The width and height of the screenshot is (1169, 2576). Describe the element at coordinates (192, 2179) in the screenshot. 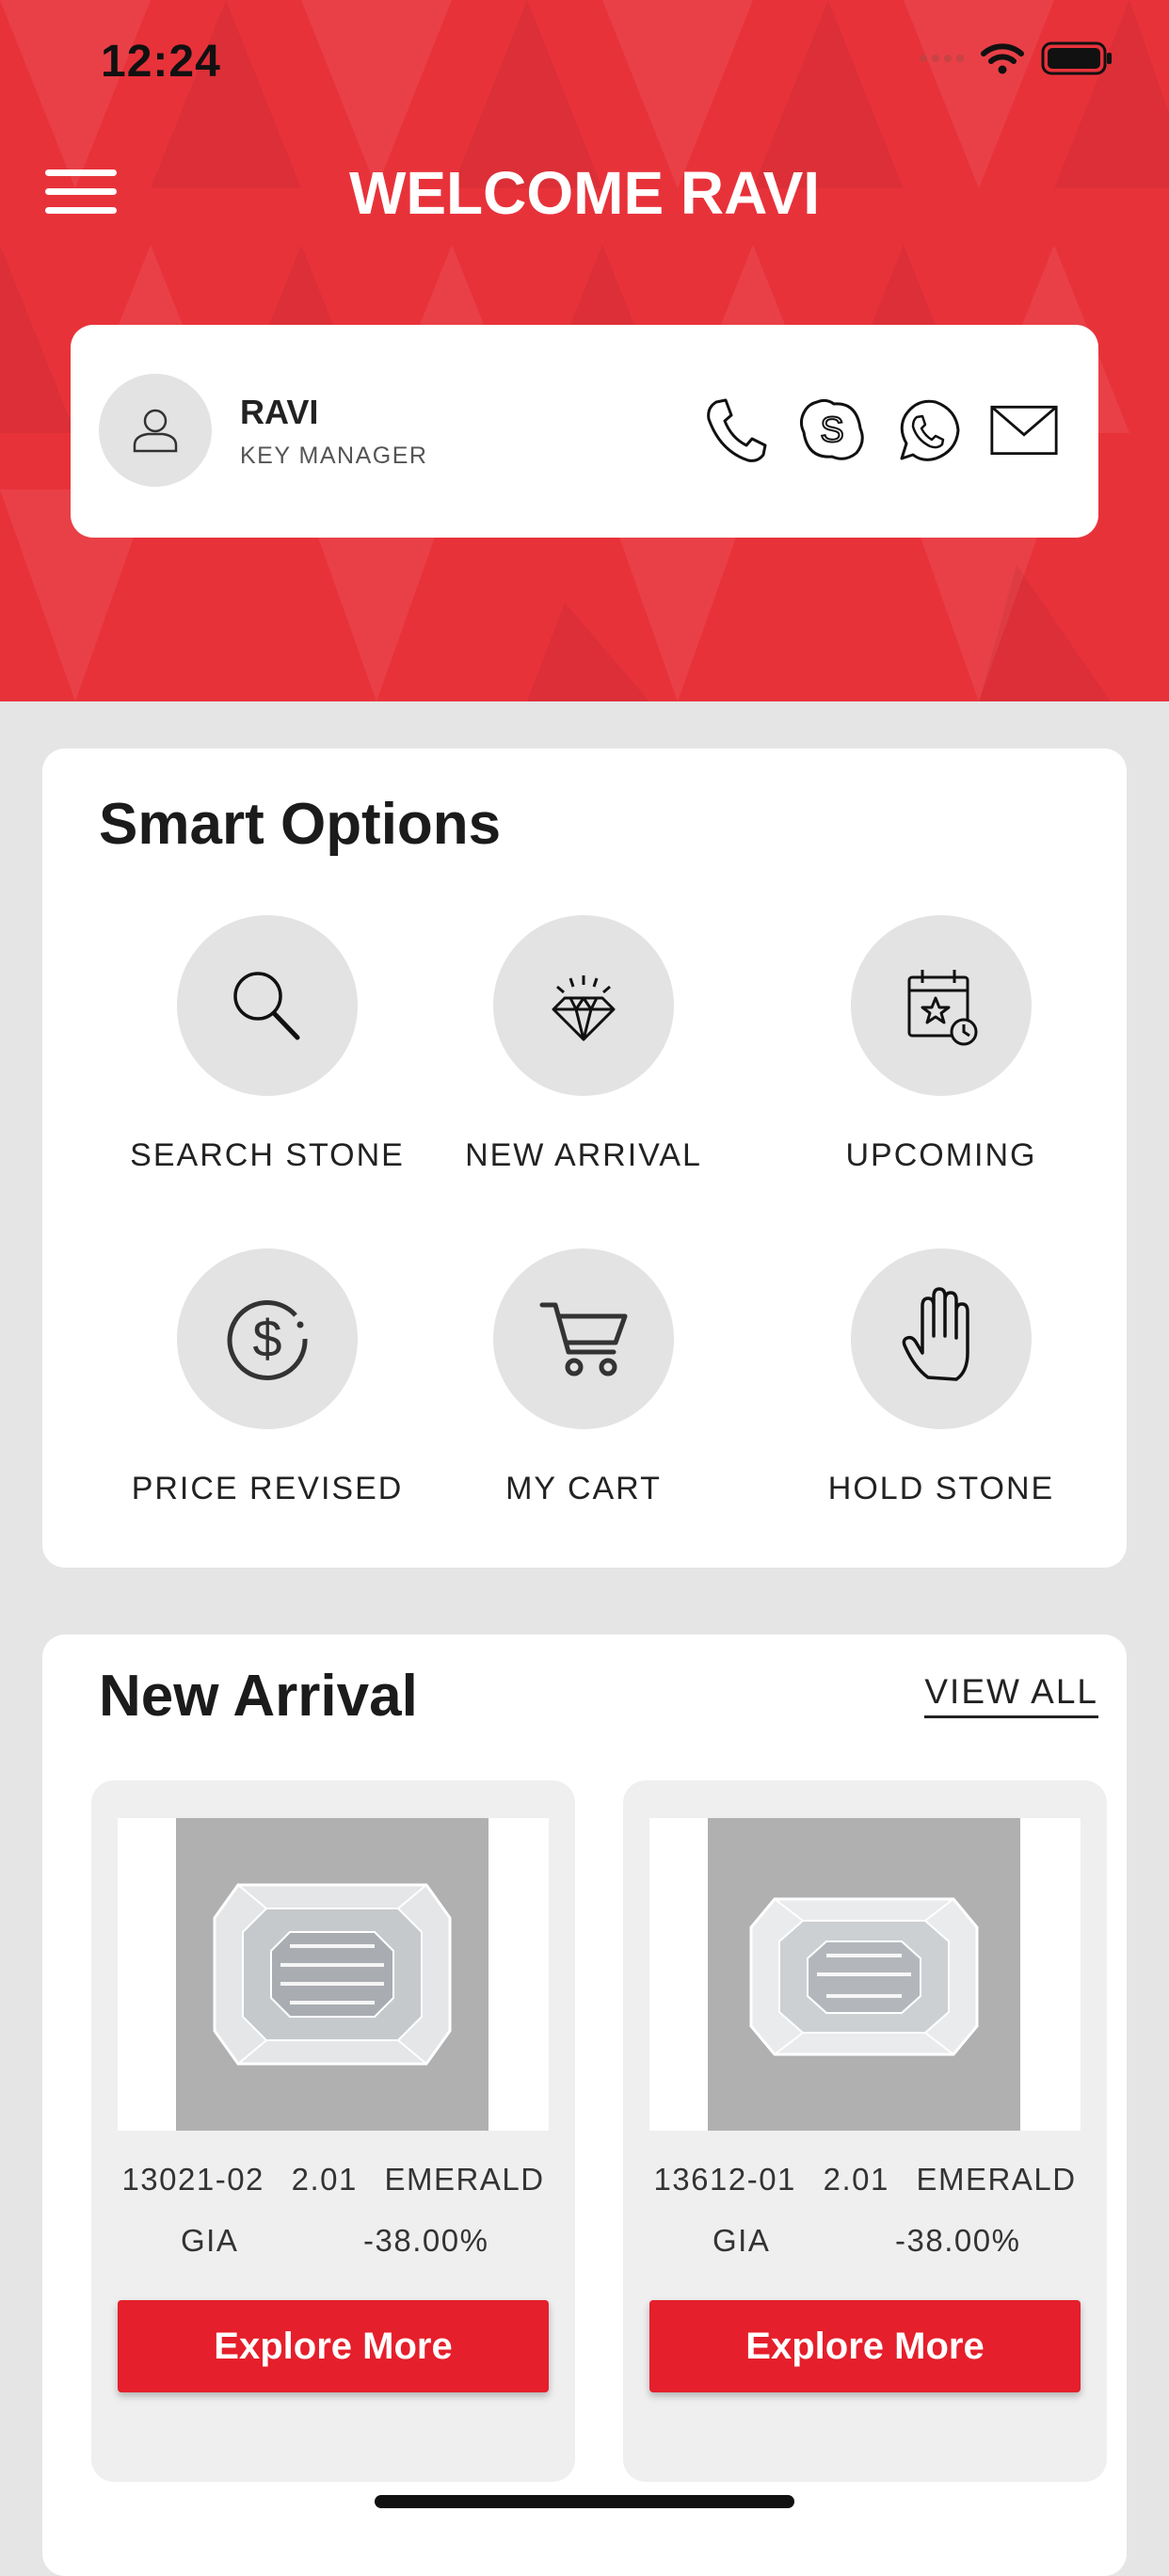

I see `product-id: 13021-02` at that location.